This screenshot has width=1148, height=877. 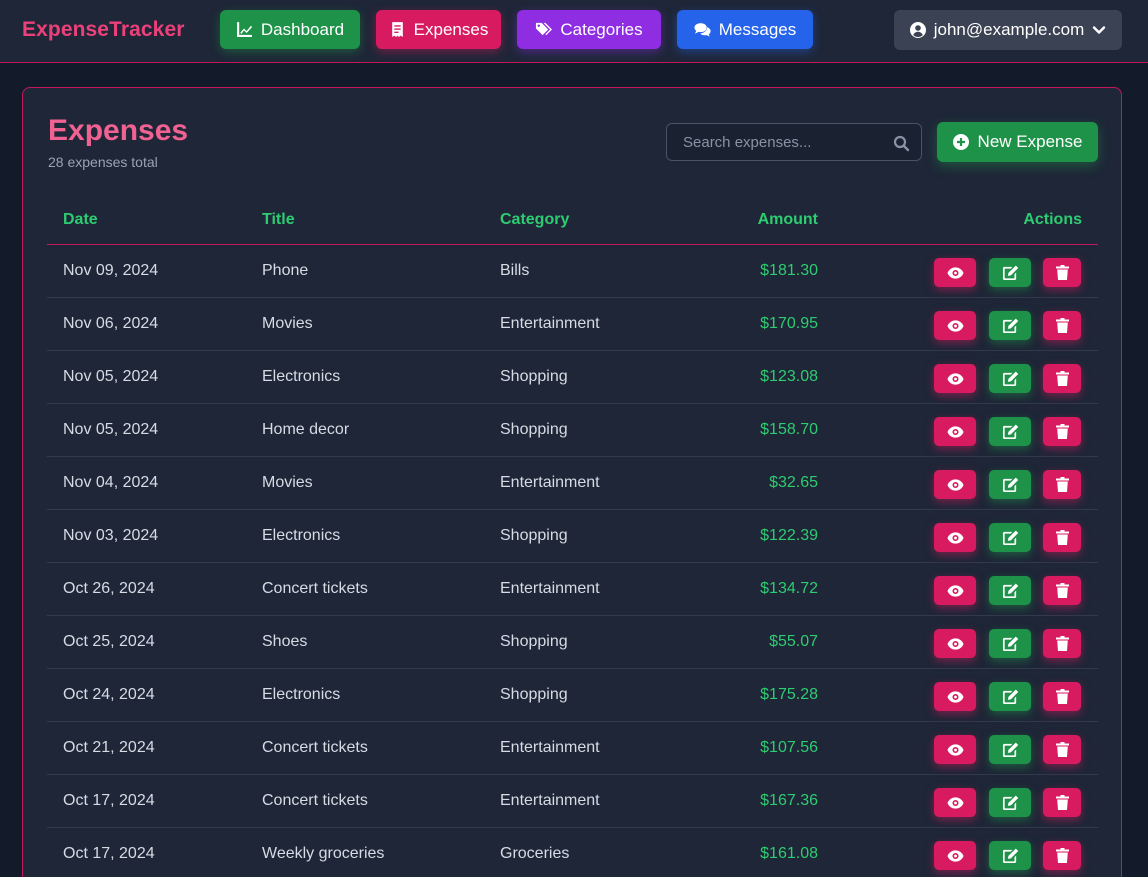 I want to click on header-amount: Amount, so click(x=788, y=220).